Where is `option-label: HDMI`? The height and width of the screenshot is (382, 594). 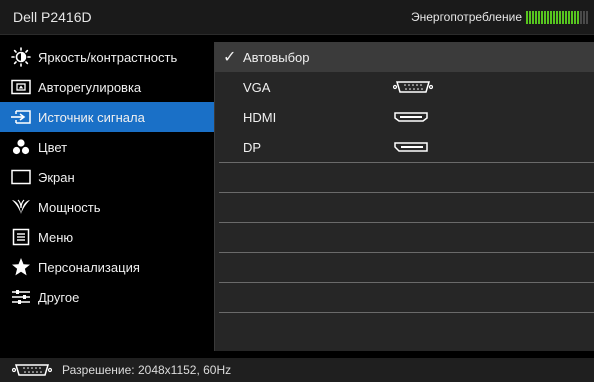
option-label: HDMI is located at coordinates (260, 117).